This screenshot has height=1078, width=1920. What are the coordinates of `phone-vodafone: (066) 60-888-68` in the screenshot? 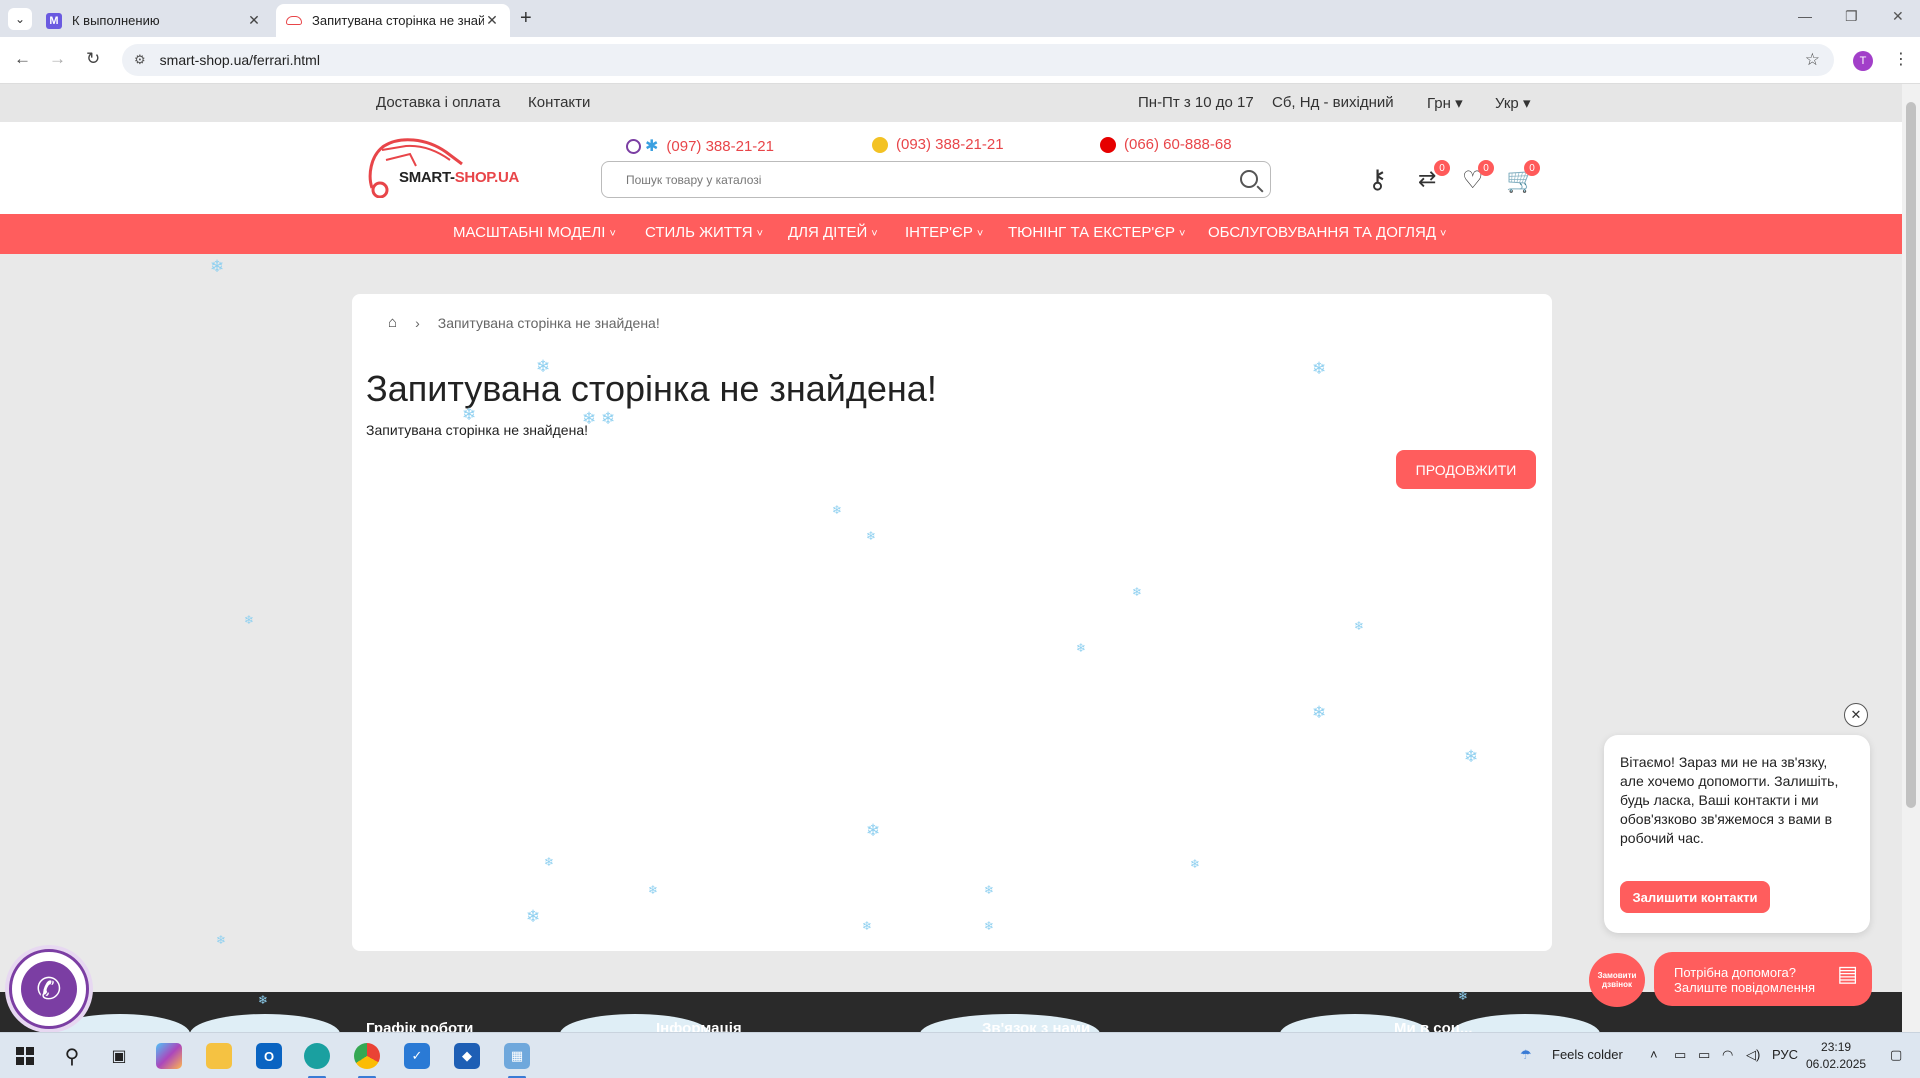 It's located at (1166, 144).